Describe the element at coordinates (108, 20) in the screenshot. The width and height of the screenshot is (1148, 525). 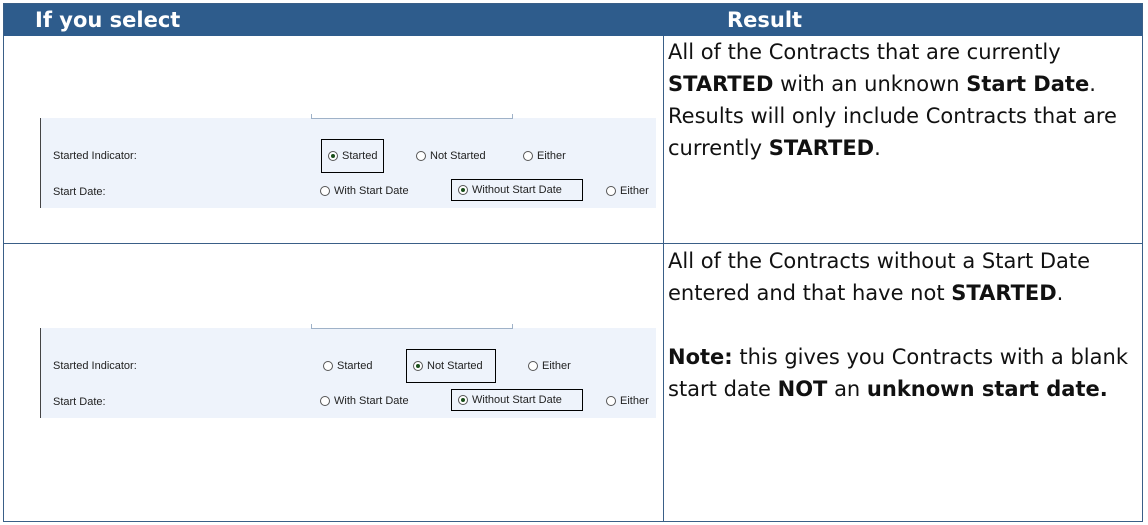
I see `header-if-you-select: If you select` at that location.